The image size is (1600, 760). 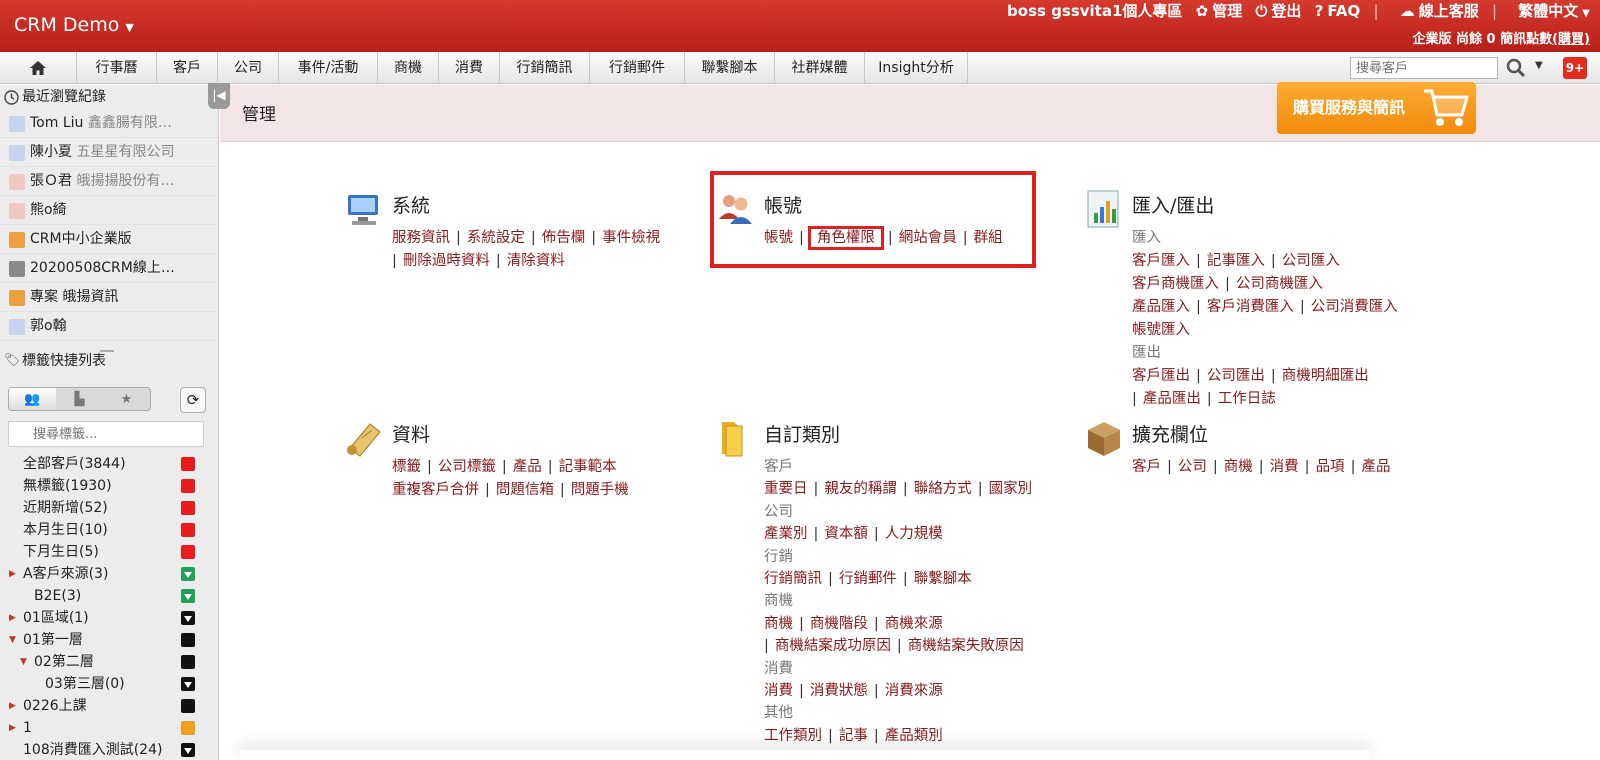 What do you see at coordinates (1336, 11) in the screenshot?
I see `faq-link: ? FAQ` at bounding box center [1336, 11].